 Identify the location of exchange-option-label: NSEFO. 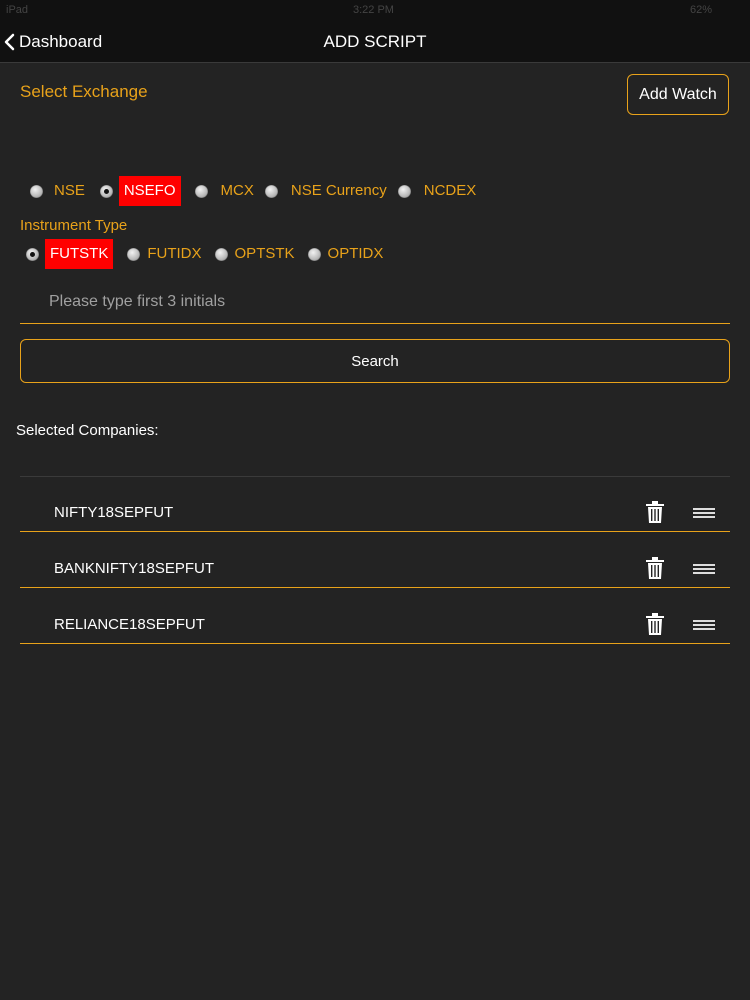
(149, 191).